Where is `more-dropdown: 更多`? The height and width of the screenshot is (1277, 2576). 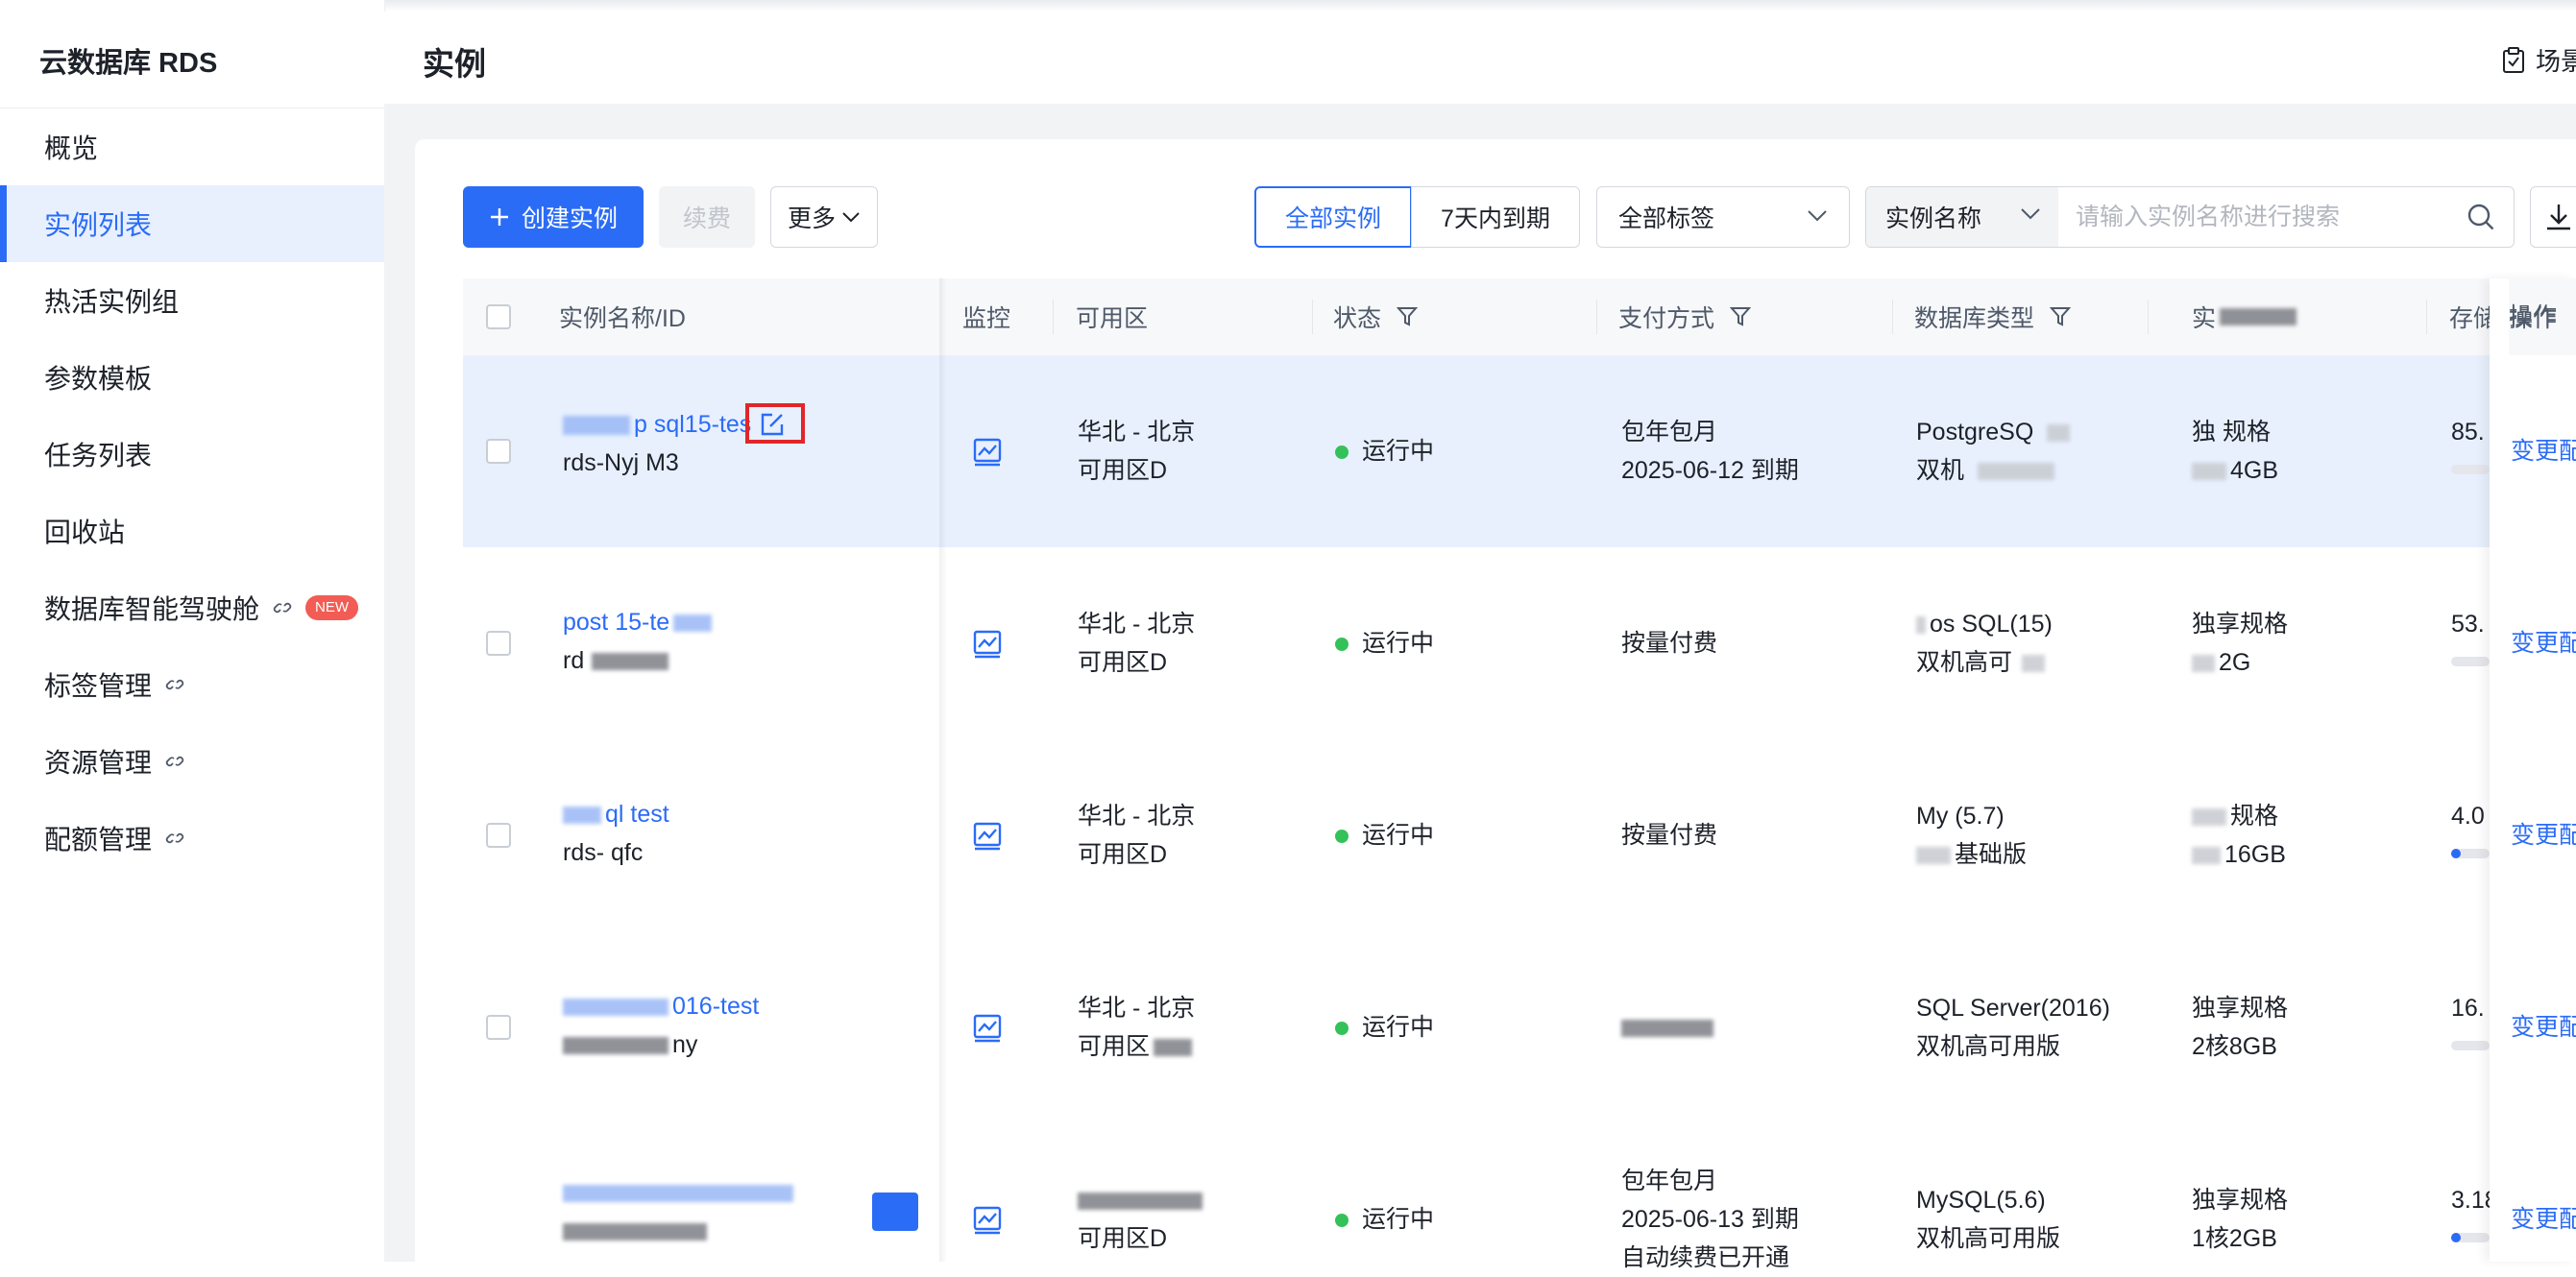 more-dropdown: 更多 is located at coordinates (824, 217).